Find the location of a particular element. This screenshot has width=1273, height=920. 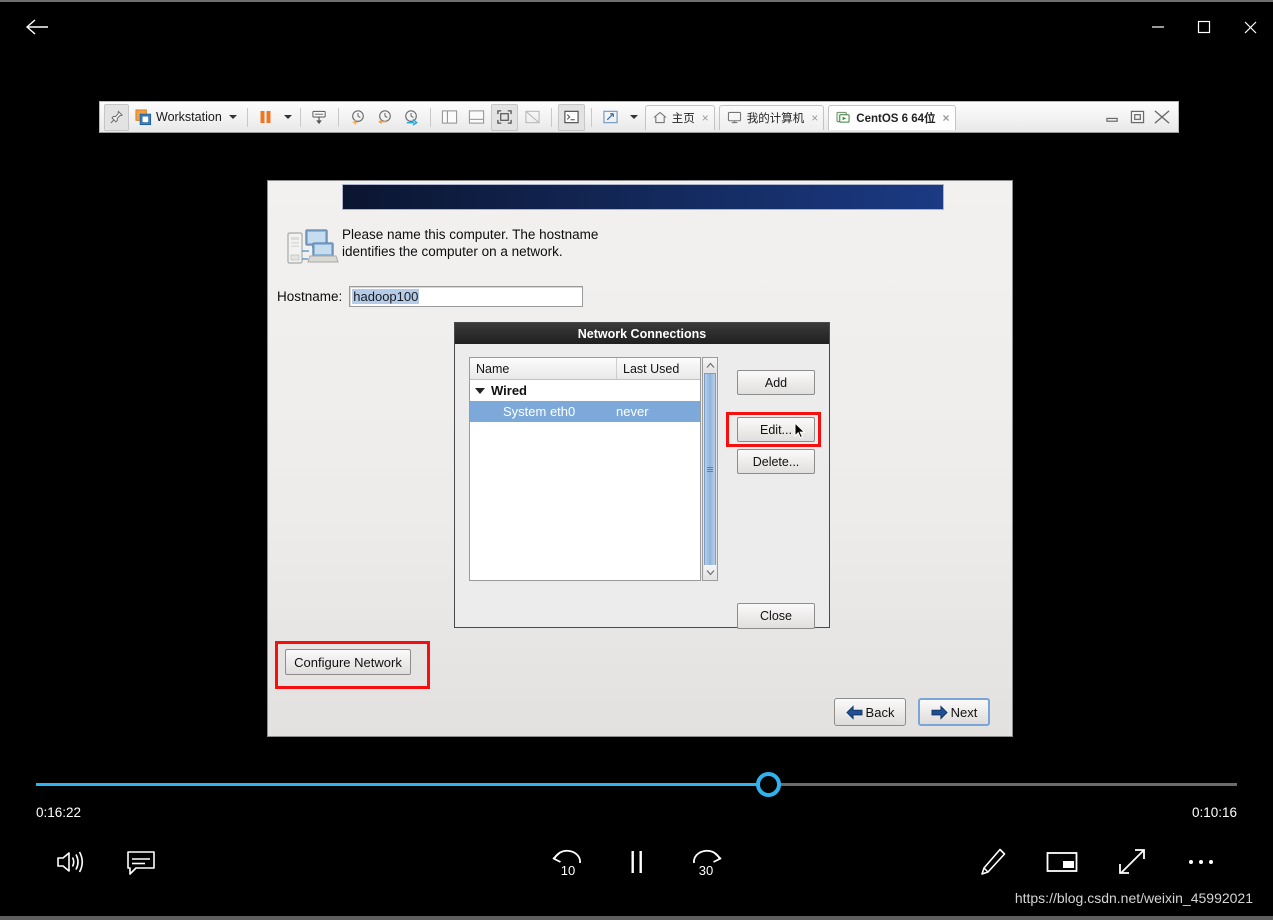

hostname-label: Hostname: is located at coordinates (310, 296).